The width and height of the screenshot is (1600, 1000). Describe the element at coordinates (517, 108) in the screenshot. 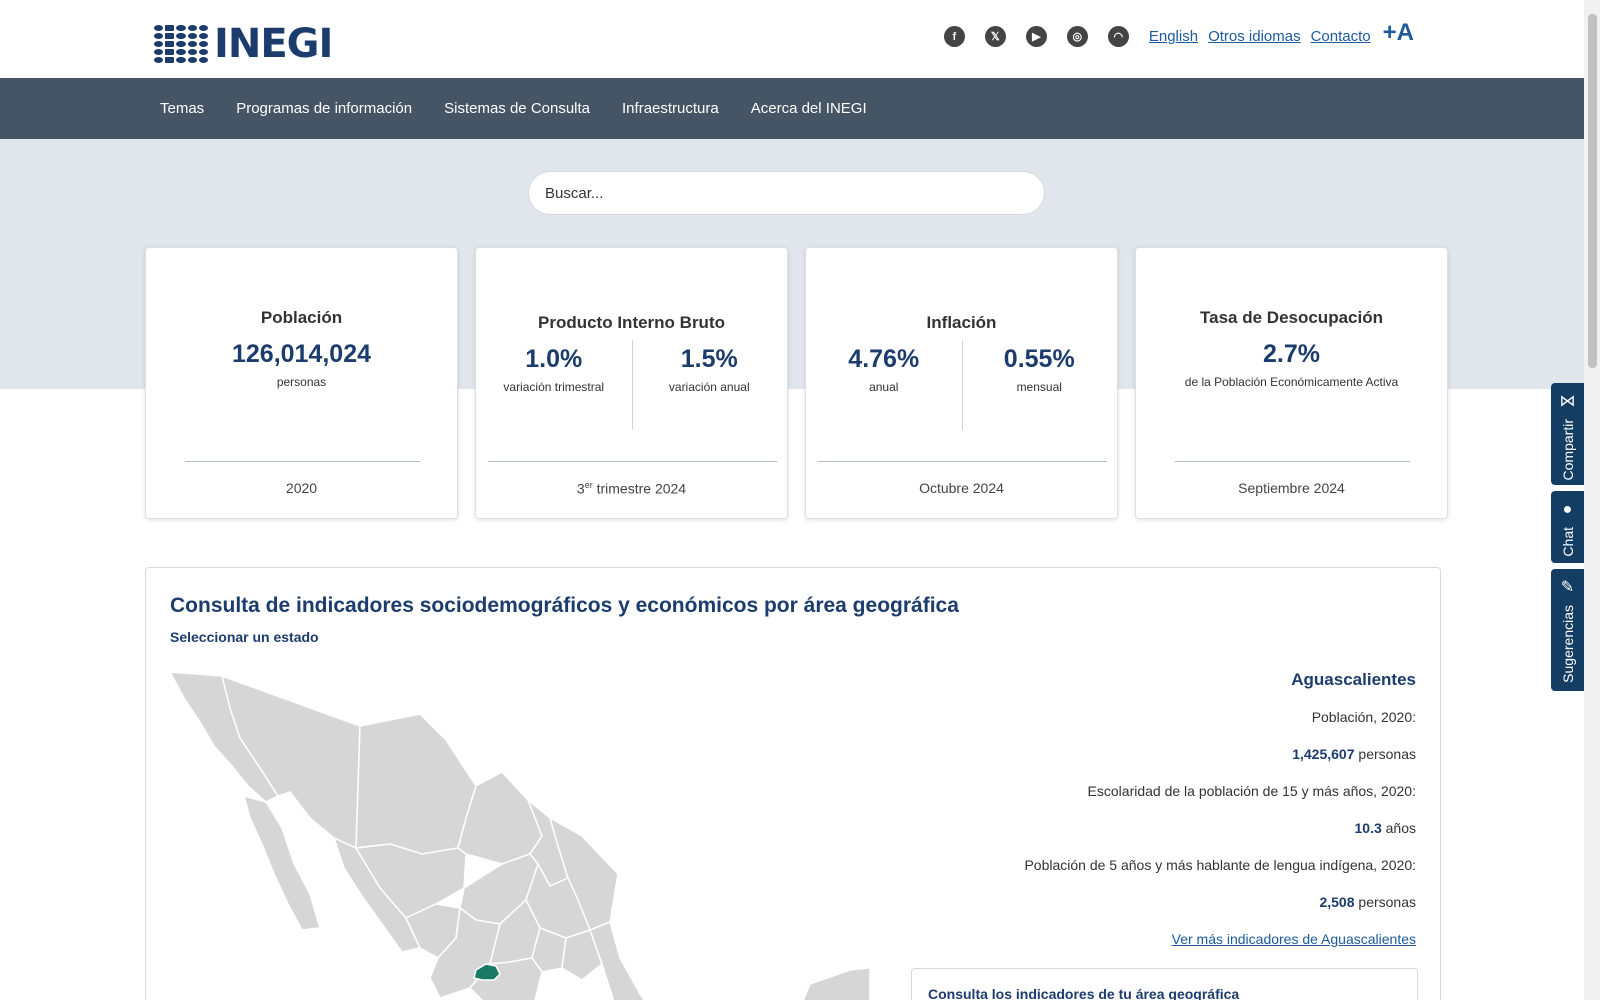

I see `nav-item-sistemas: Sistemas de Consulta` at that location.